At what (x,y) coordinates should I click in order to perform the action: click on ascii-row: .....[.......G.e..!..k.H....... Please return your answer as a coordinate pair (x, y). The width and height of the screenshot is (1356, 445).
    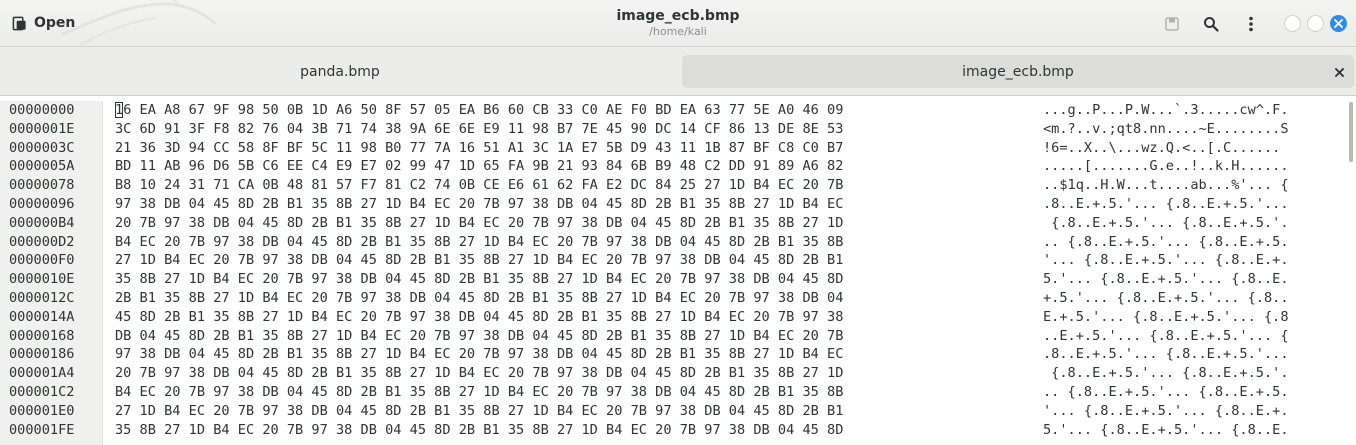
    Looking at the image, I should click on (1188, 166).